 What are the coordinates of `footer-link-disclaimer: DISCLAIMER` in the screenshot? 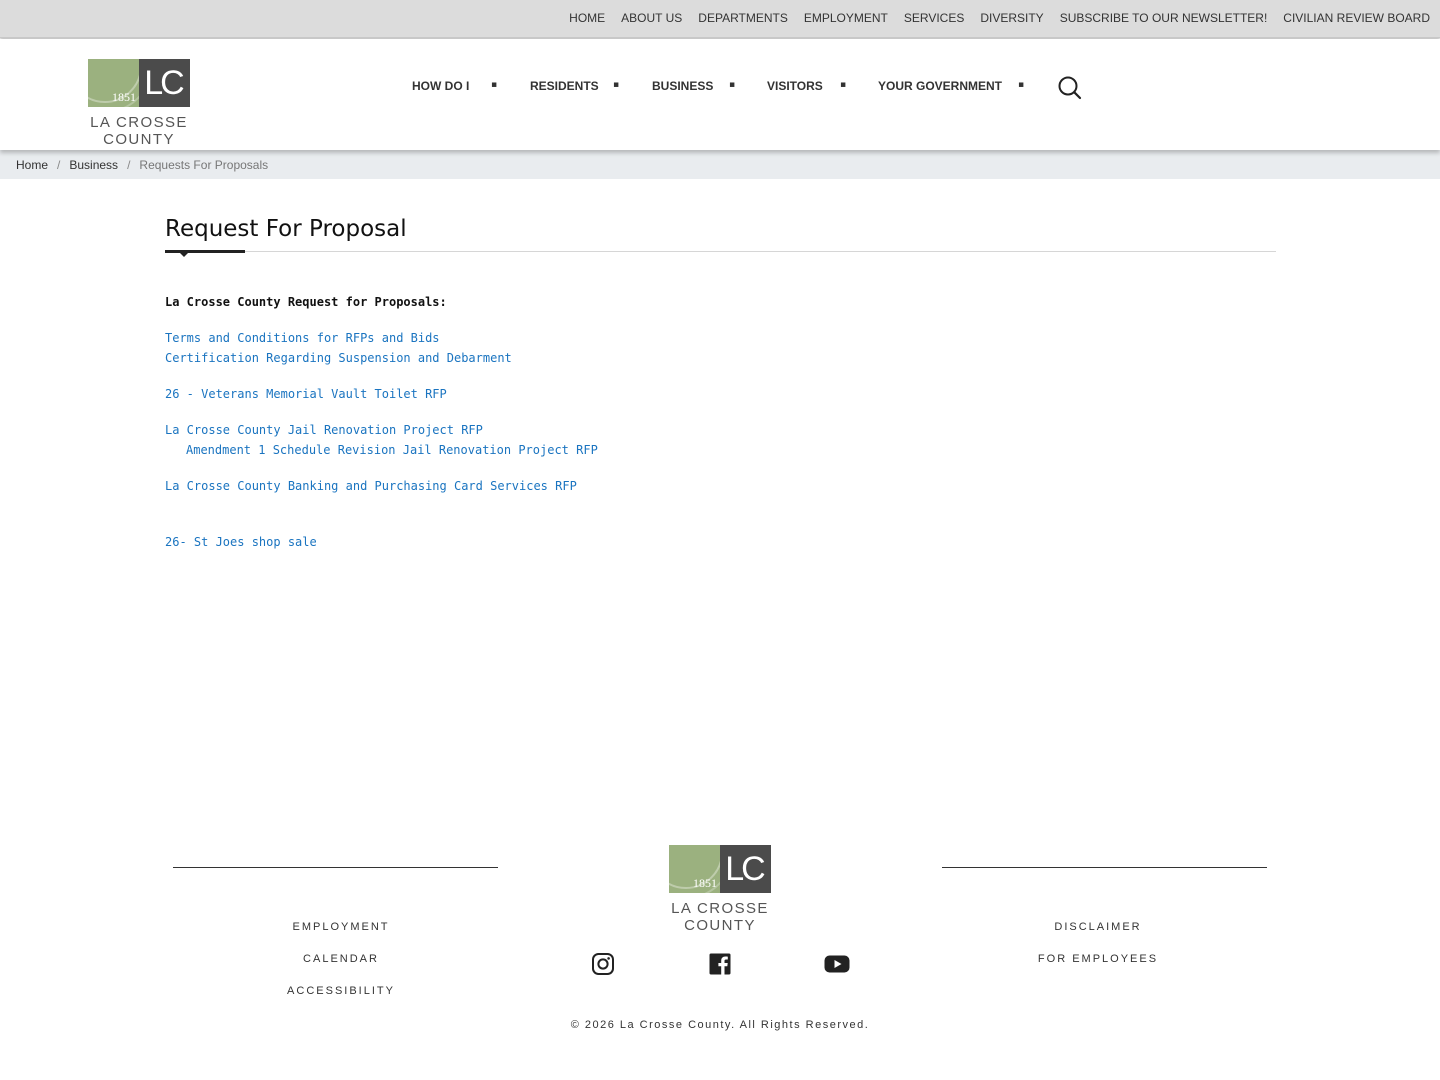 It's located at (1097, 927).